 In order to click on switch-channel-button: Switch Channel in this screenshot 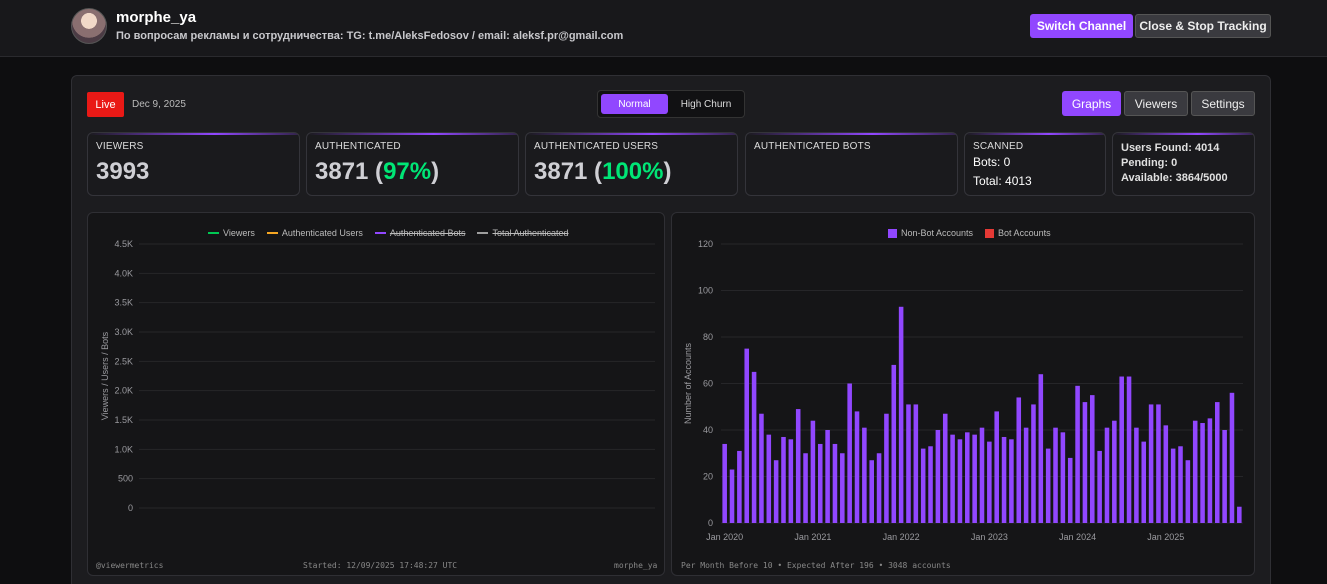, I will do `click(1081, 26)`.